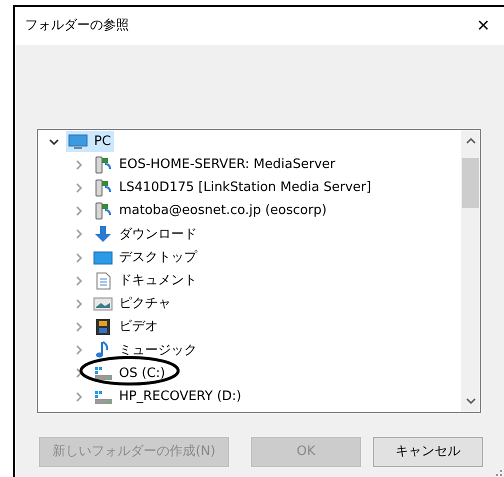 The image size is (504, 477). Describe the element at coordinates (167, 397) in the screenshot. I see `tree-item: HP_RECOVERY (D:)` at that location.